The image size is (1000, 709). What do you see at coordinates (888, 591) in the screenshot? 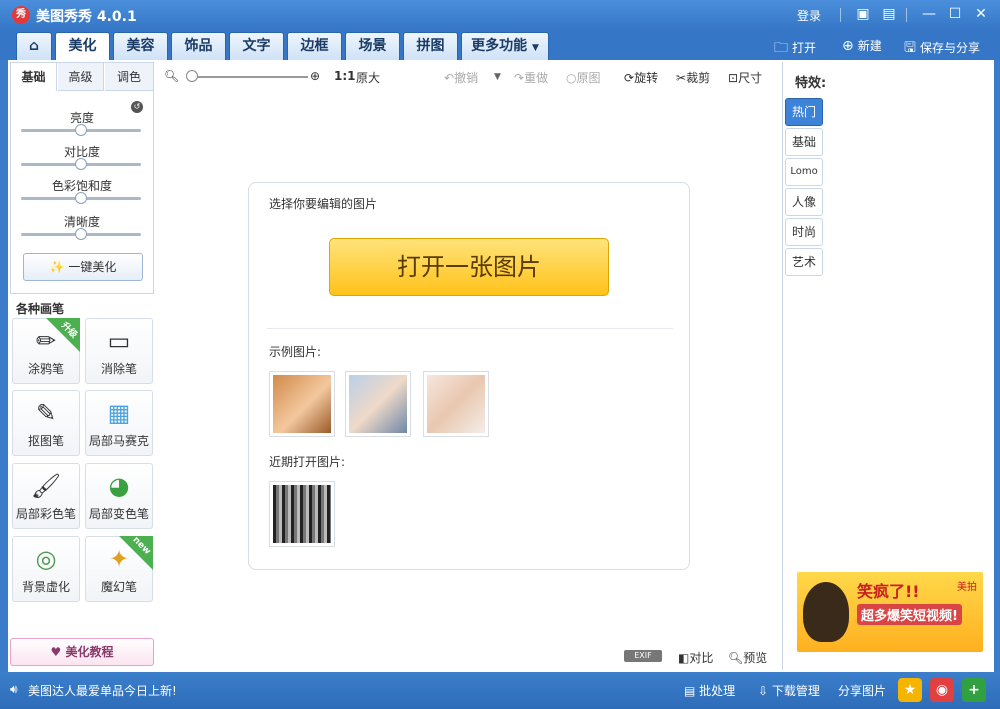
I see `ad-headline: 笑疯了!!` at bounding box center [888, 591].